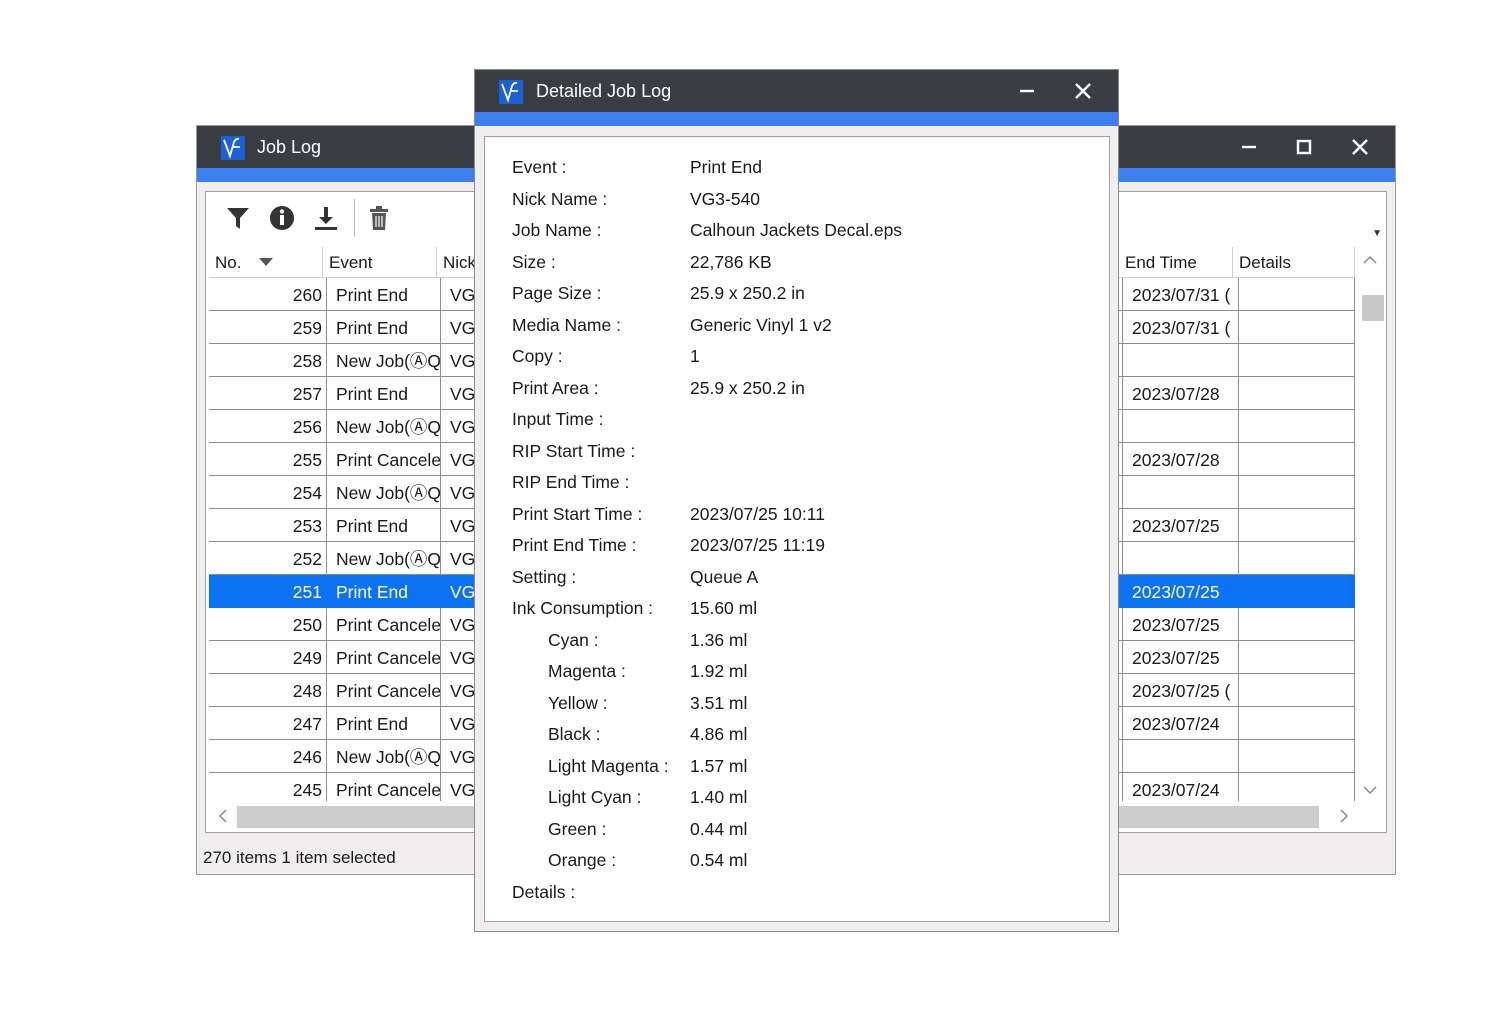 The width and height of the screenshot is (1501, 1015). What do you see at coordinates (534, 261) in the screenshot?
I see `detail-field-label: Size :` at bounding box center [534, 261].